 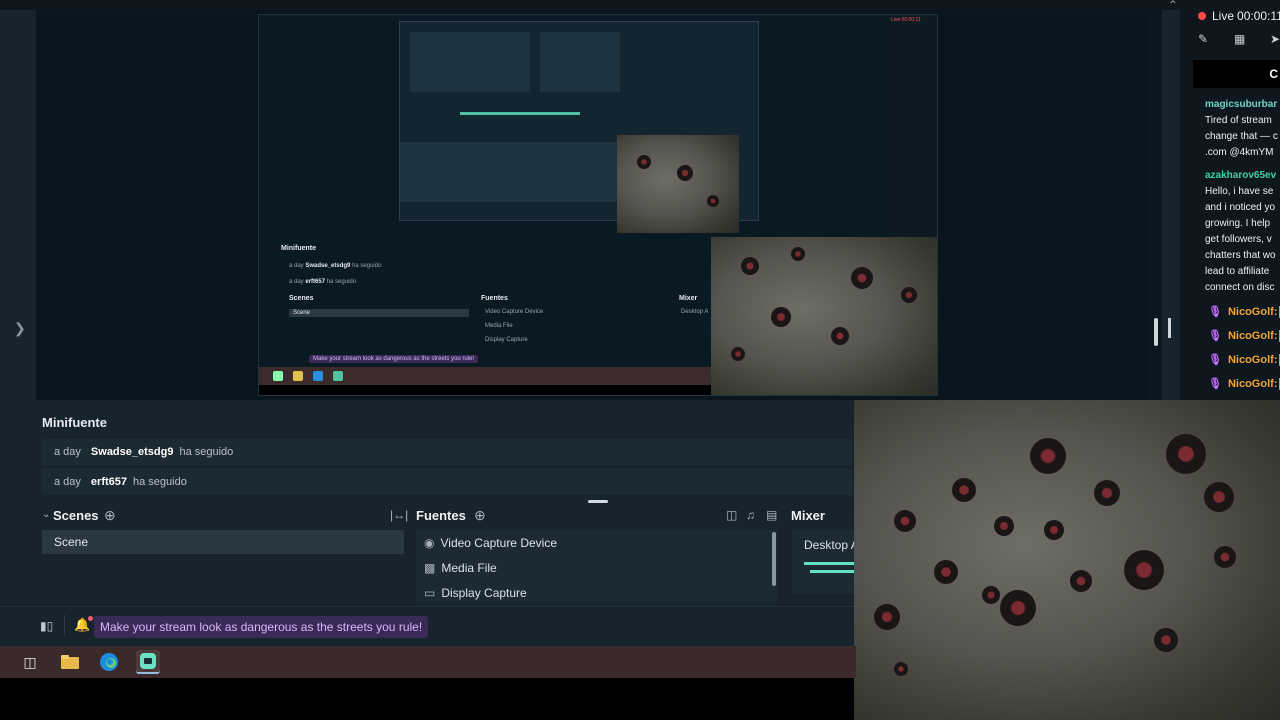 What do you see at coordinates (480, 515) in the screenshot?
I see `add-source-icon: ⊕` at bounding box center [480, 515].